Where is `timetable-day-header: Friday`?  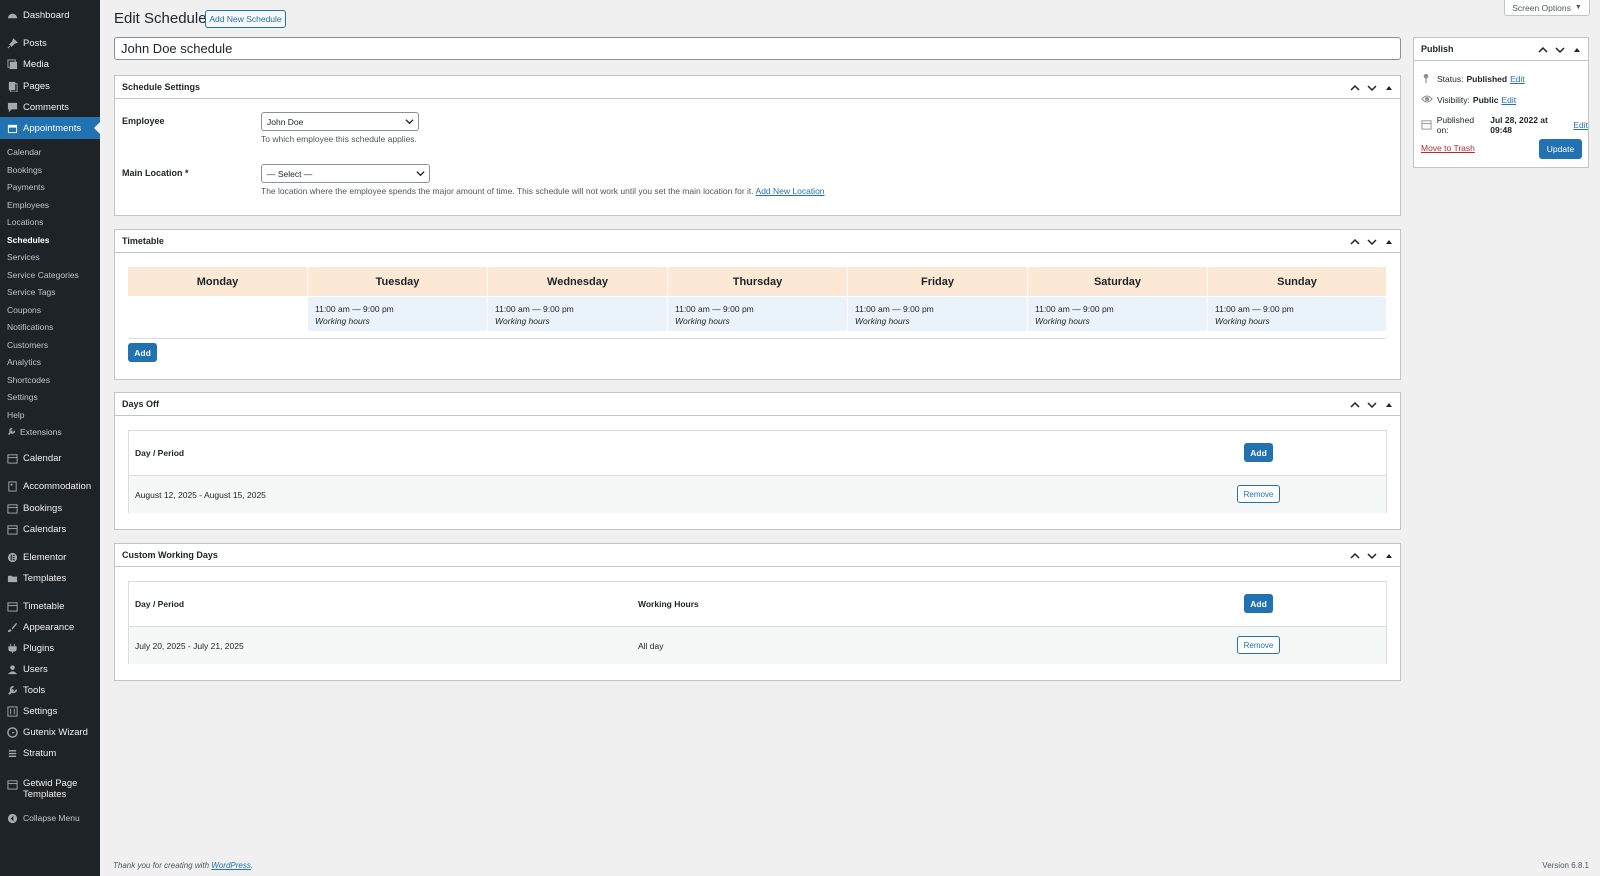
timetable-day-header: Friday is located at coordinates (937, 281).